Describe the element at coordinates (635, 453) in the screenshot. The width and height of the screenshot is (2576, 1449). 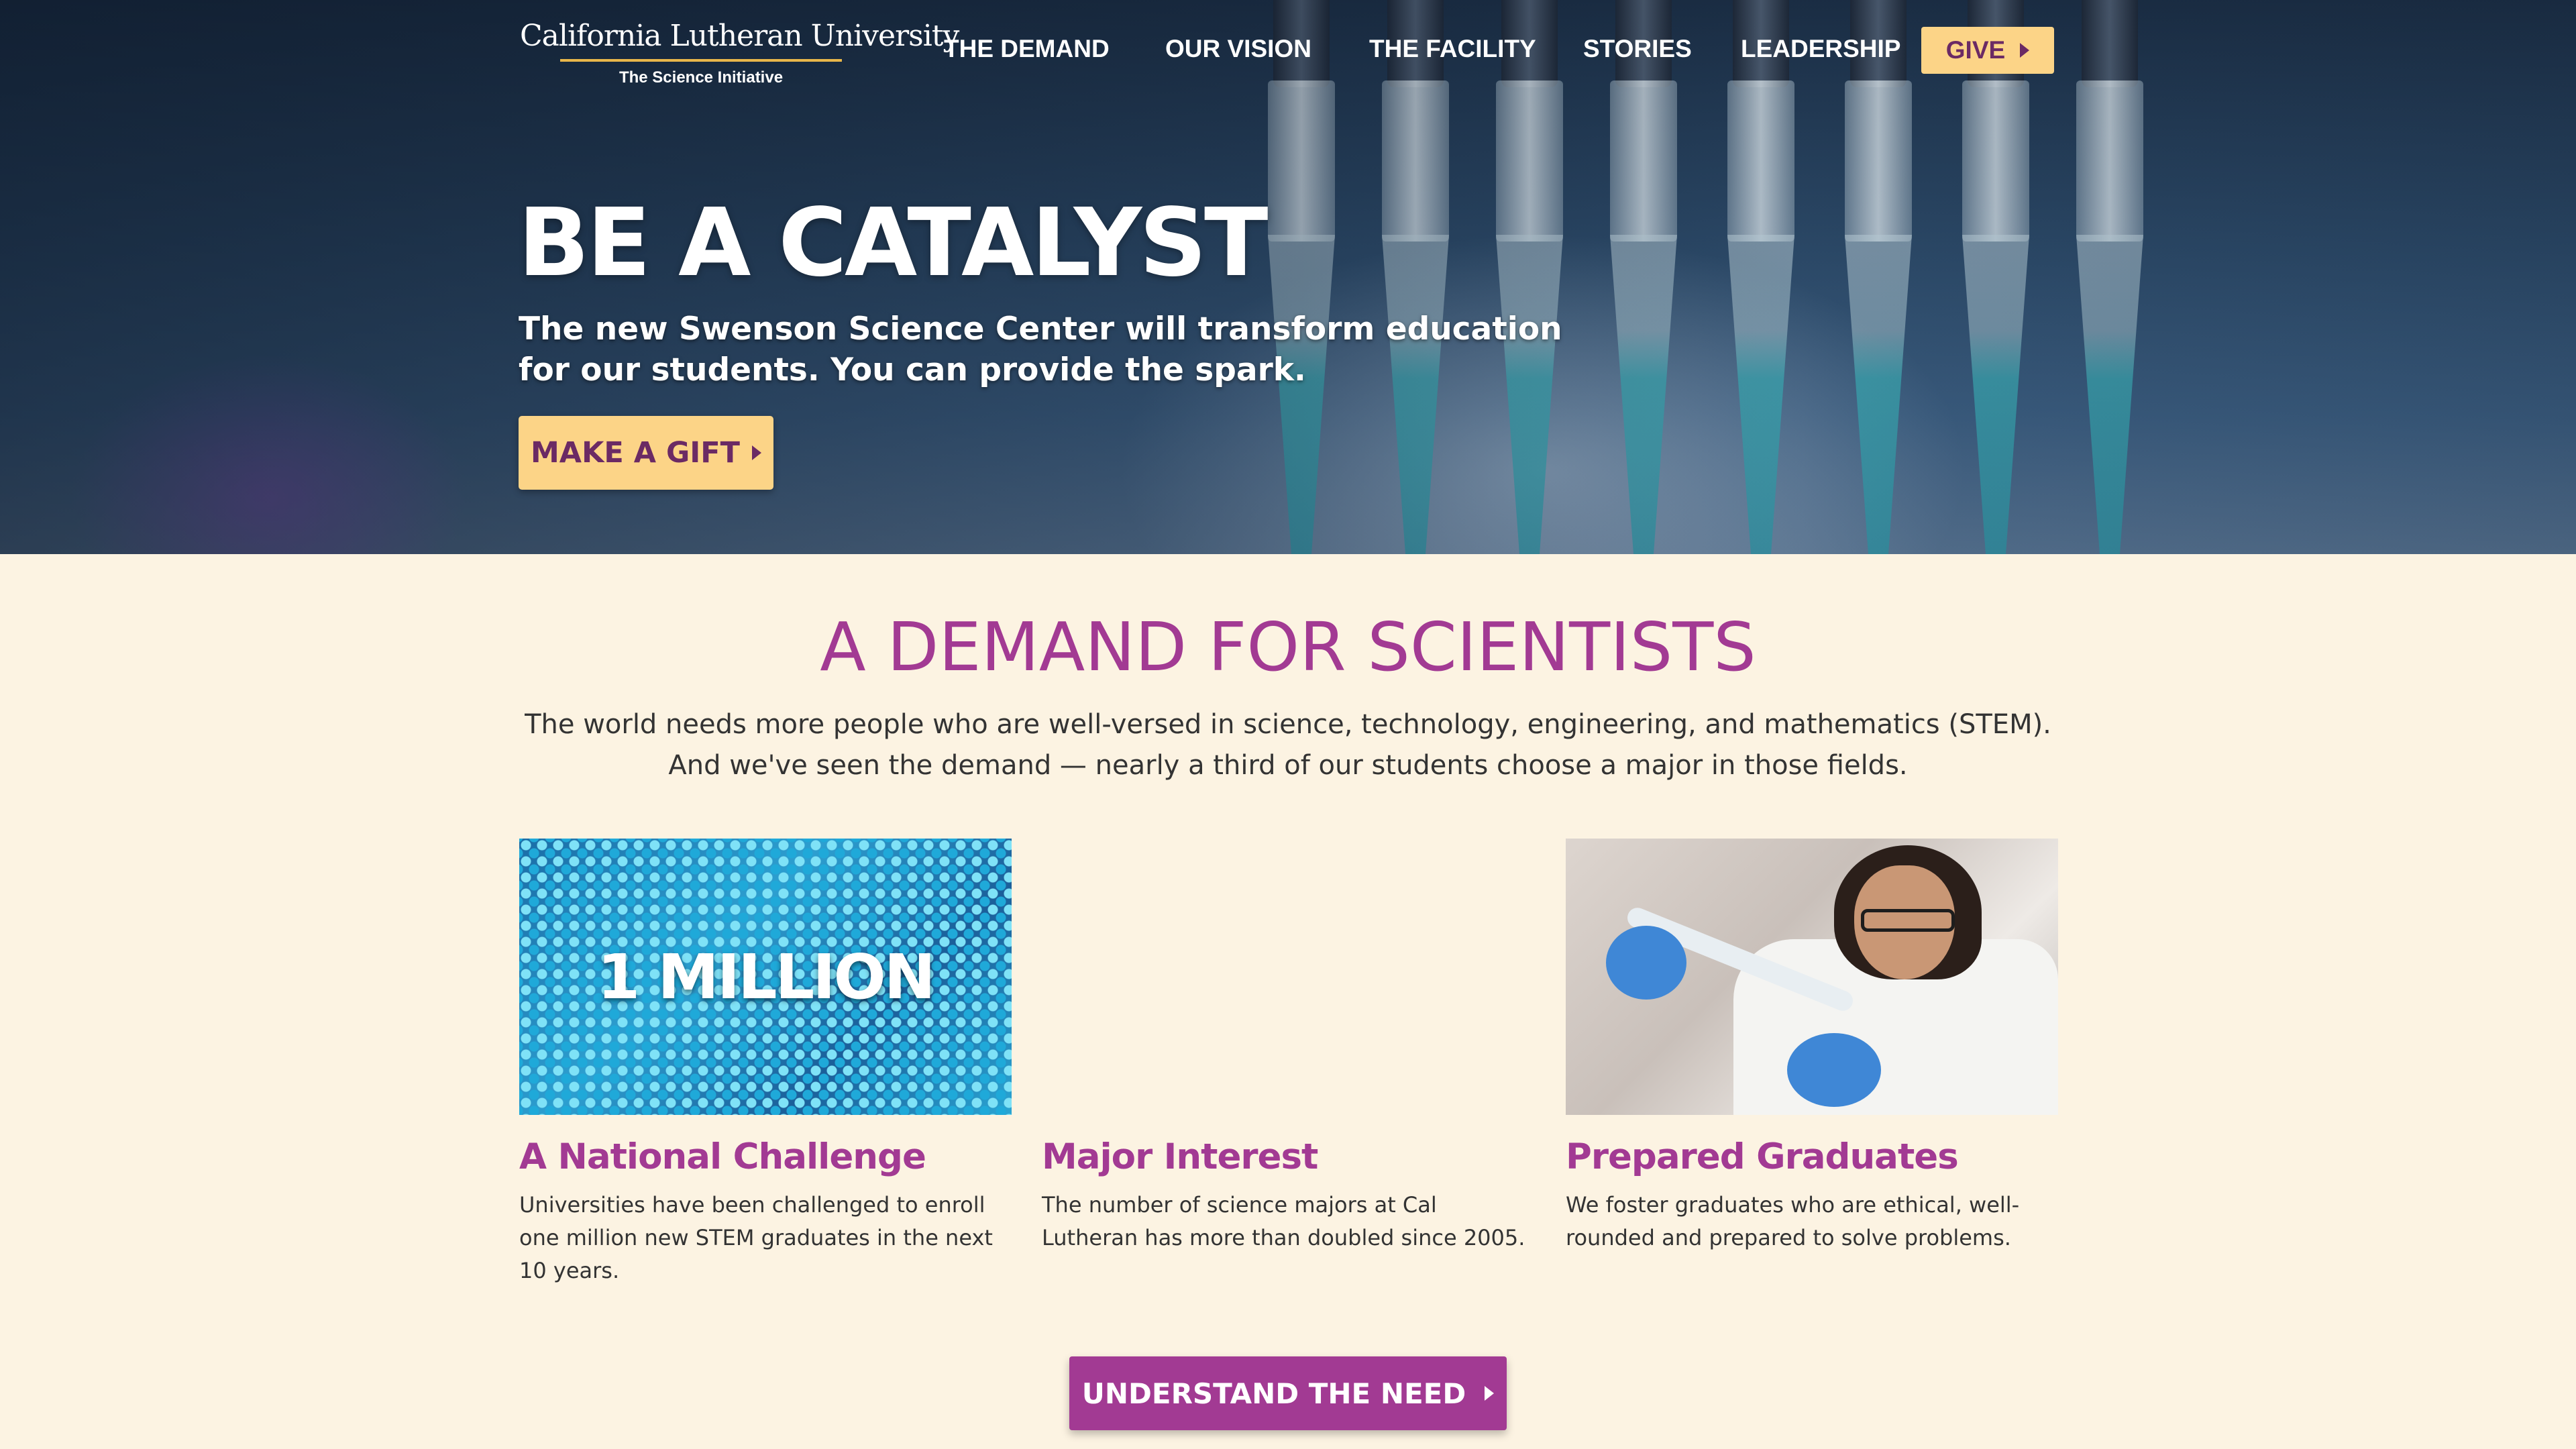
I see `make-a-gift-label: MAKE A GIFT` at that location.